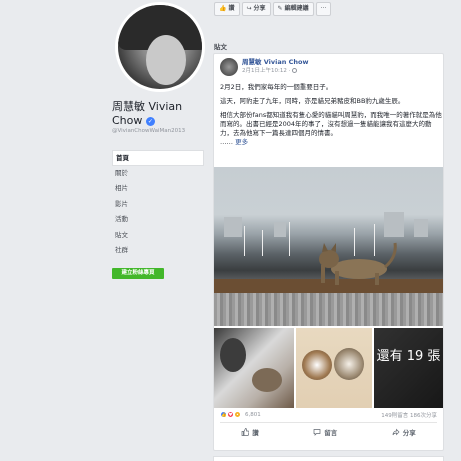 This screenshot has width=461, height=461. Describe the element at coordinates (276, 87) in the screenshot. I see `post-paragraph: 2月2日，我們家每年的一個重要日子。` at that location.